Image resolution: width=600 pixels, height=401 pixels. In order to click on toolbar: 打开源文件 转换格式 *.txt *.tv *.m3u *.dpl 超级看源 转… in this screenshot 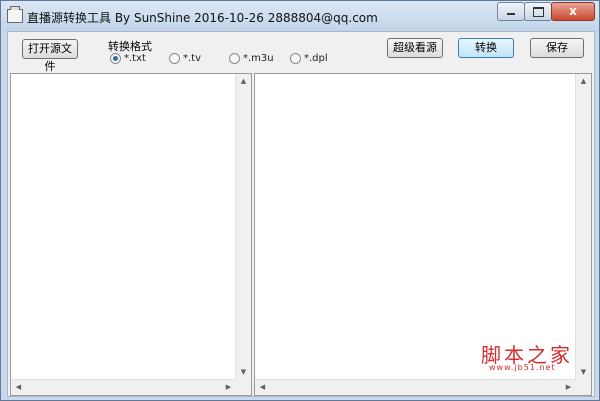, I will do `click(301, 52)`.